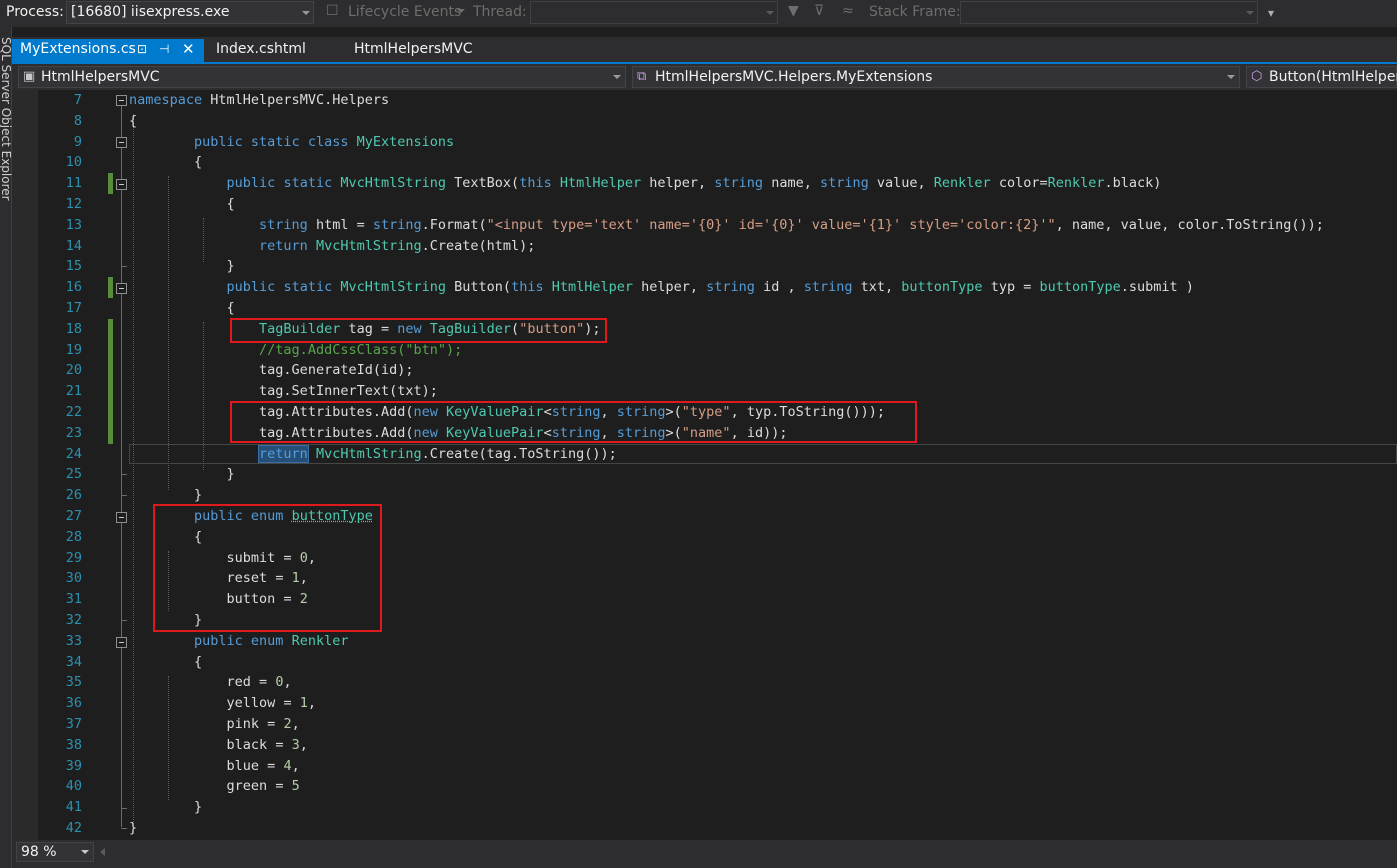  What do you see at coordinates (747, 852) in the screenshot?
I see `horizontal-scrollbar` at bounding box center [747, 852].